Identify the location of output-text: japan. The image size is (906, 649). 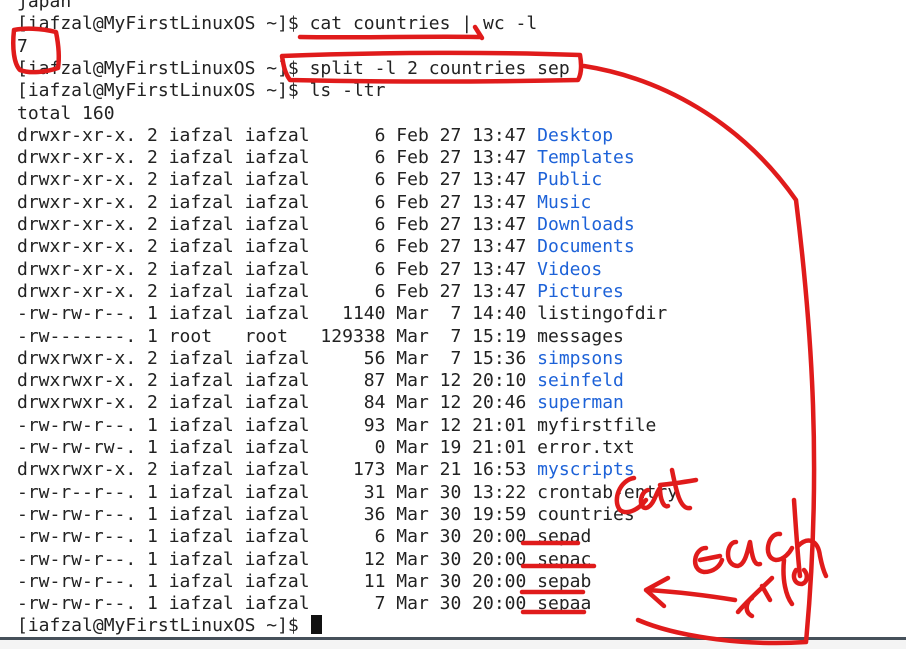
(44, 6).